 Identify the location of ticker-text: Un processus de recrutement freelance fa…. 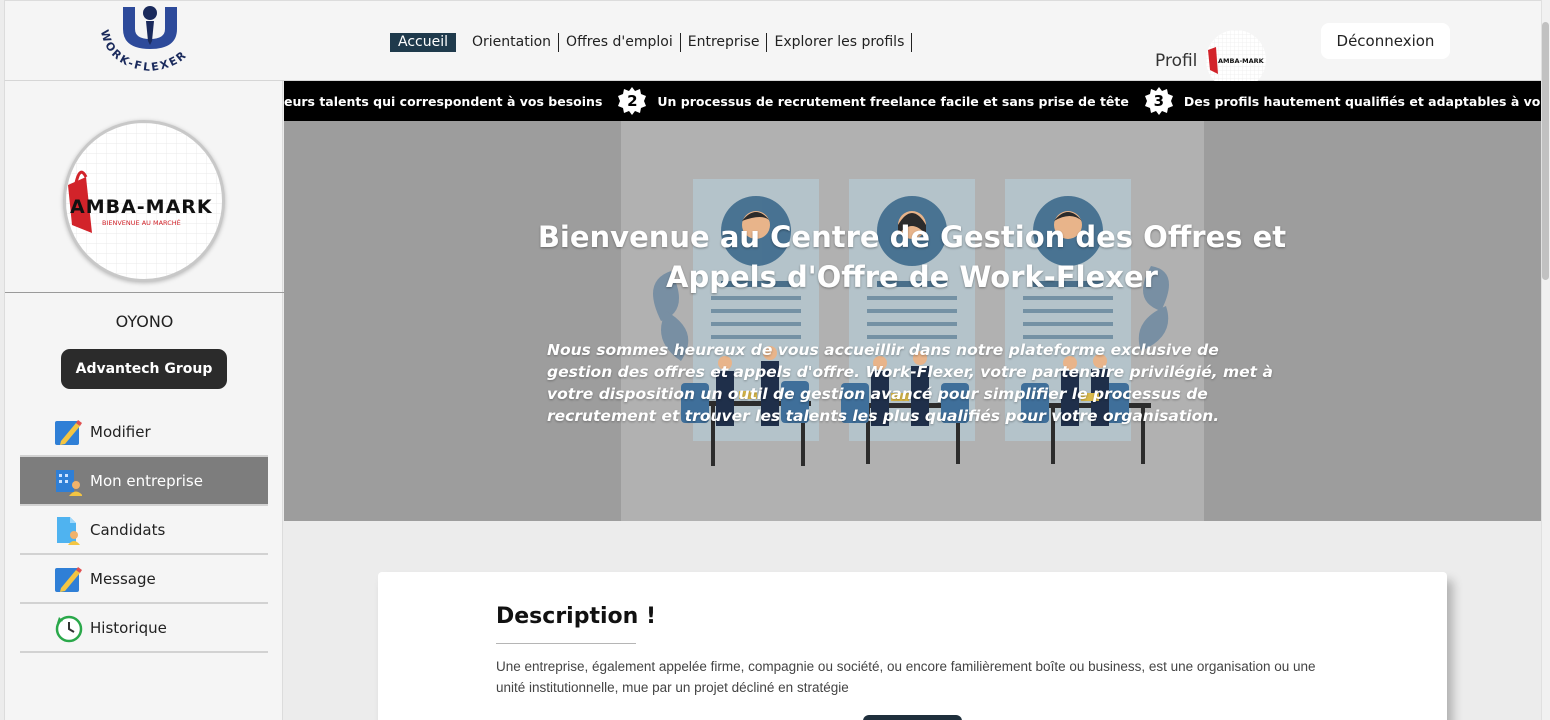
(893, 101).